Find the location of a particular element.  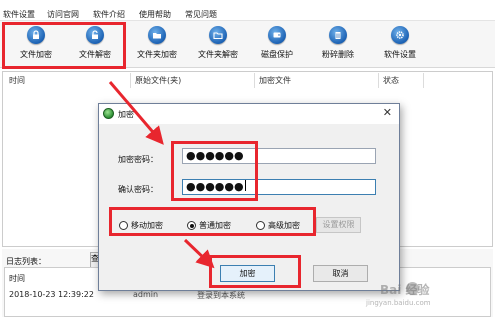

watermark-url: jingyan.baidu.com is located at coordinates (398, 303).